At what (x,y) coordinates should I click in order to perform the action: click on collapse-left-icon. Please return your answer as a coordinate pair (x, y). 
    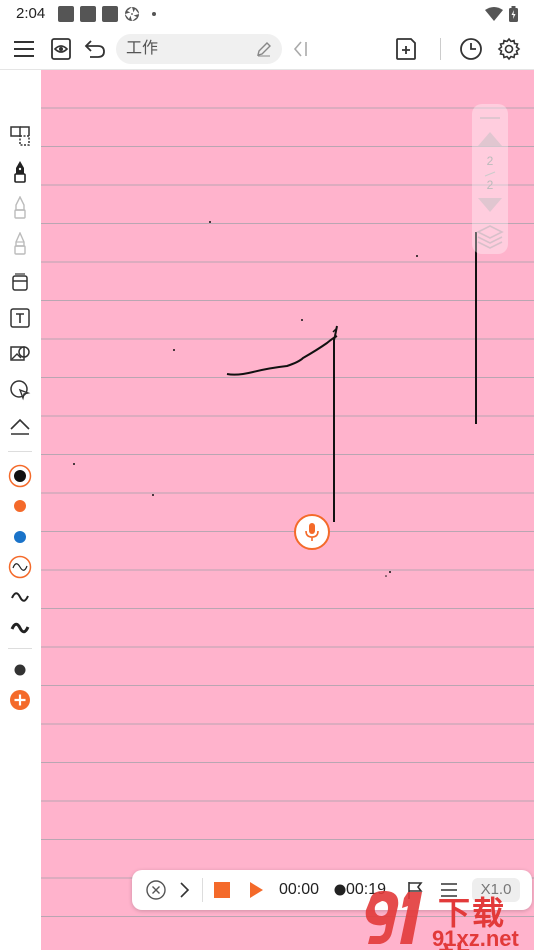
    Looking at the image, I should click on (300, 49).